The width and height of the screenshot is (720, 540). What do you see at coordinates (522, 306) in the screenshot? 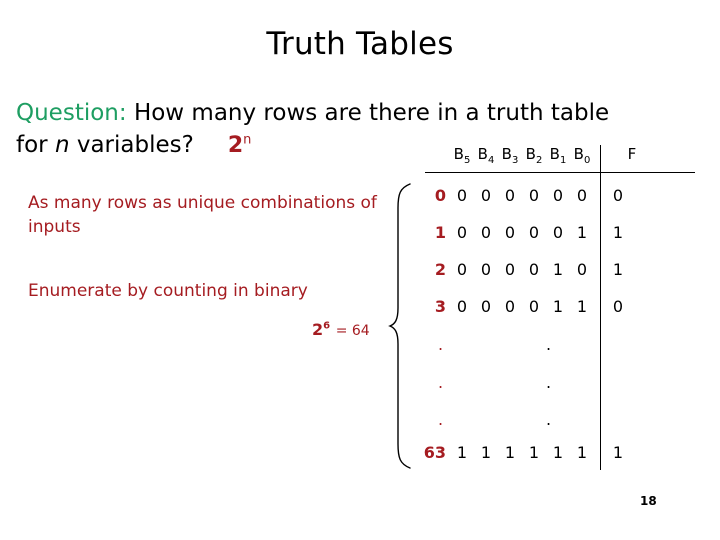
I see `row-bits: 000011` at bounding box center [522, 306].